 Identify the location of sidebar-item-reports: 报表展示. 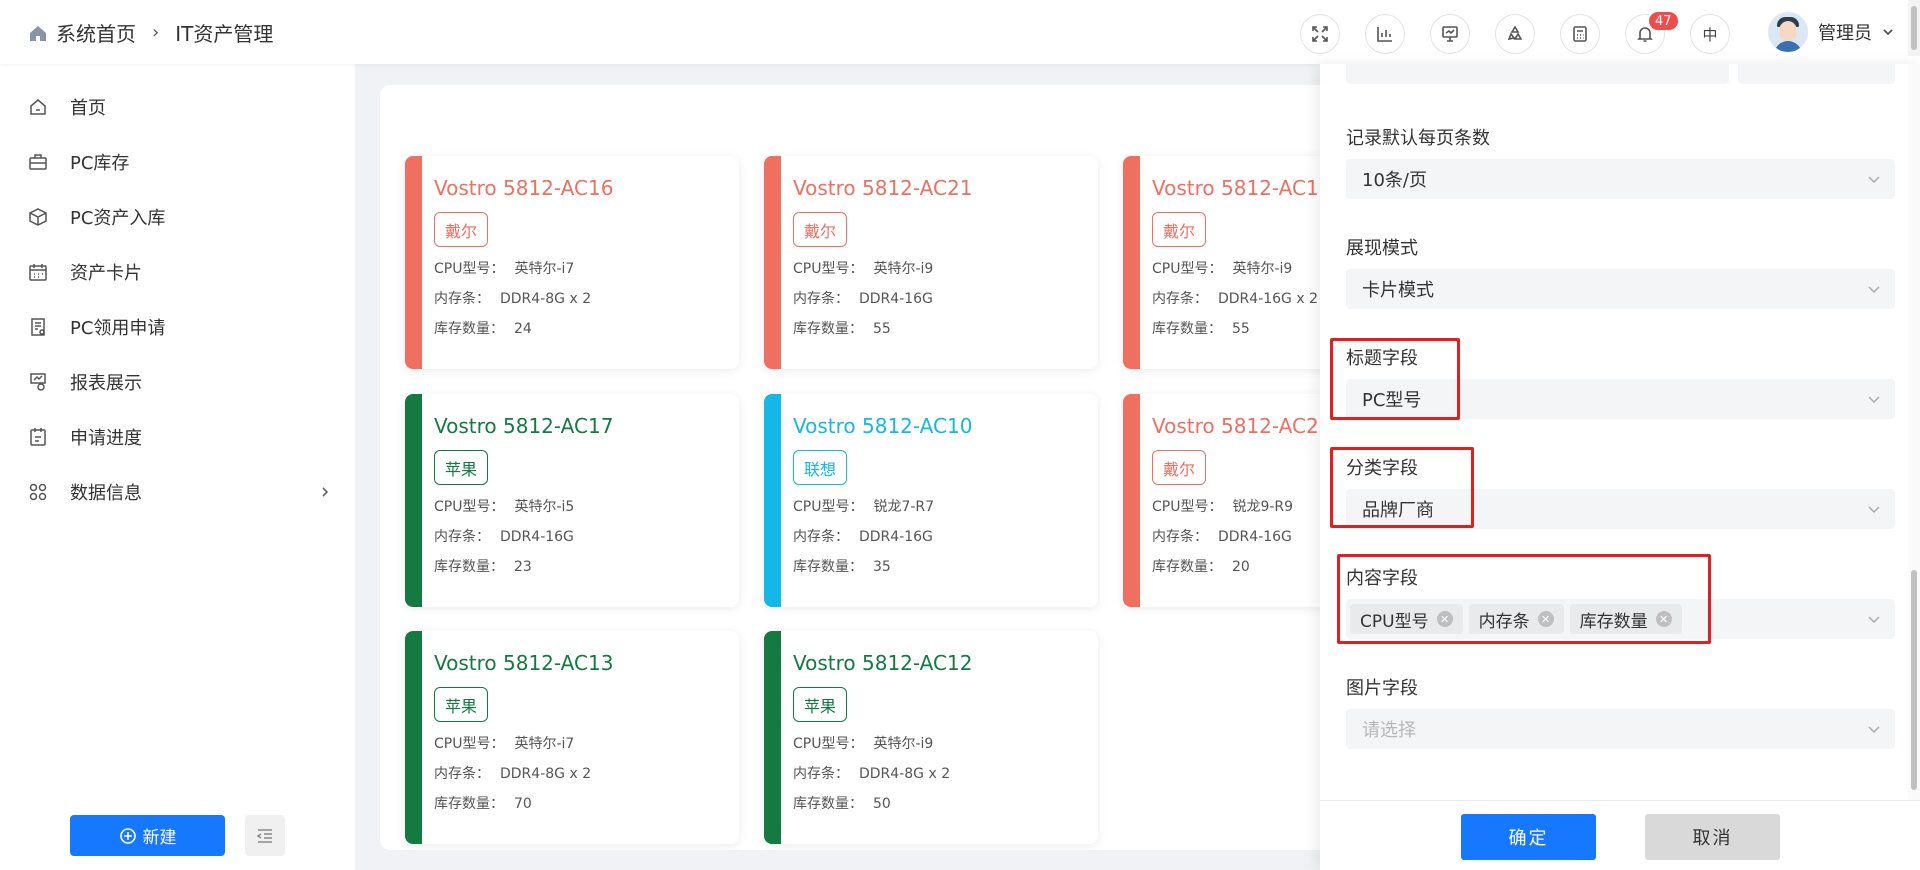
(85, 382).